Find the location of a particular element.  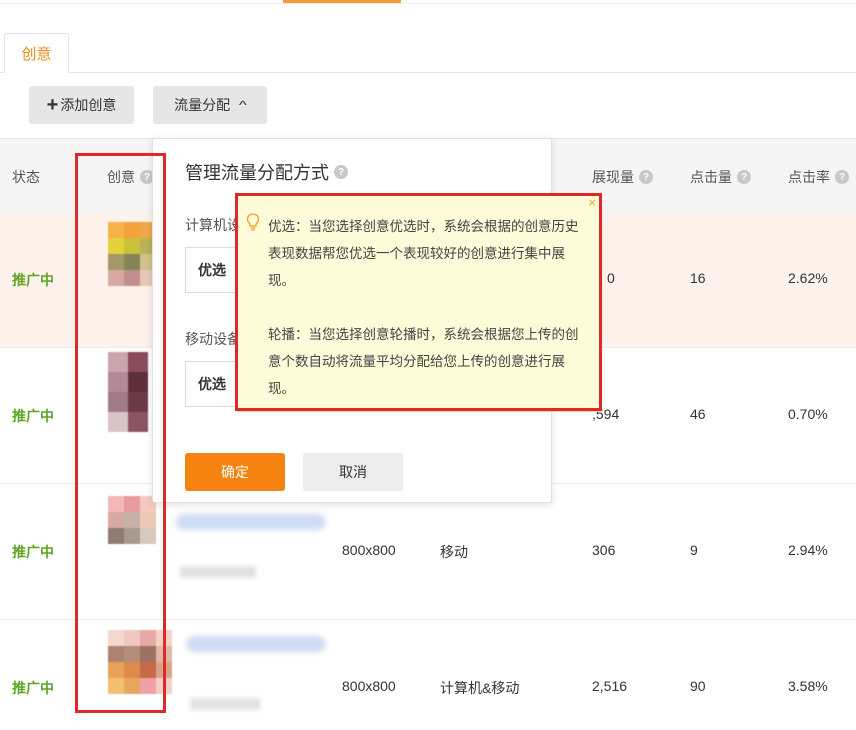

ctr-value: 3.58% is located at coordinates (808, 686).